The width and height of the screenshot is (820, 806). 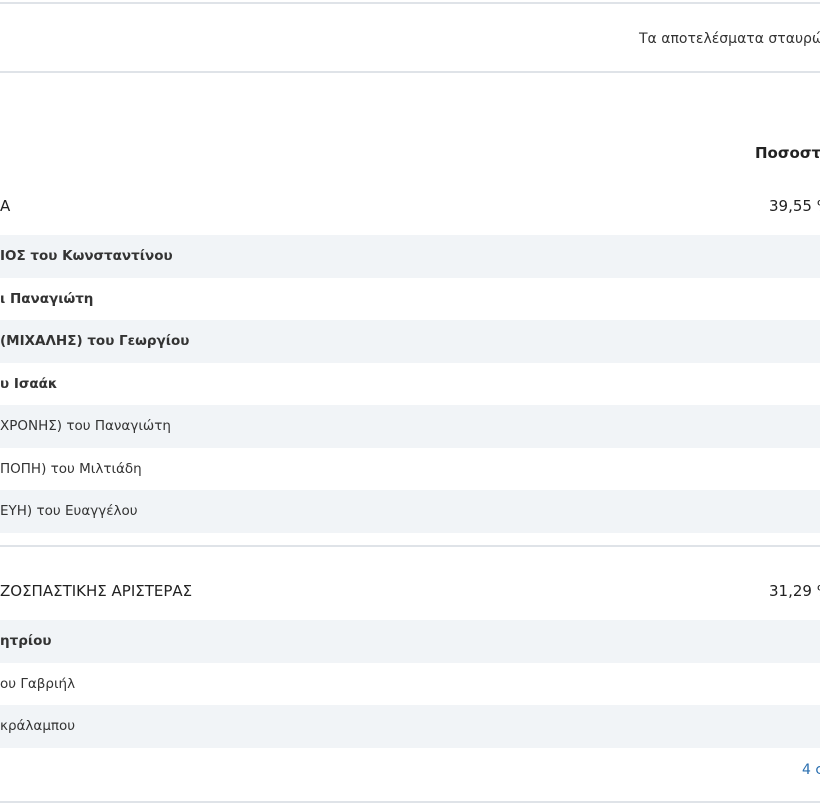 I want to click on candidate-name: ι Παναγιώτη, so click(x=47, y=299).